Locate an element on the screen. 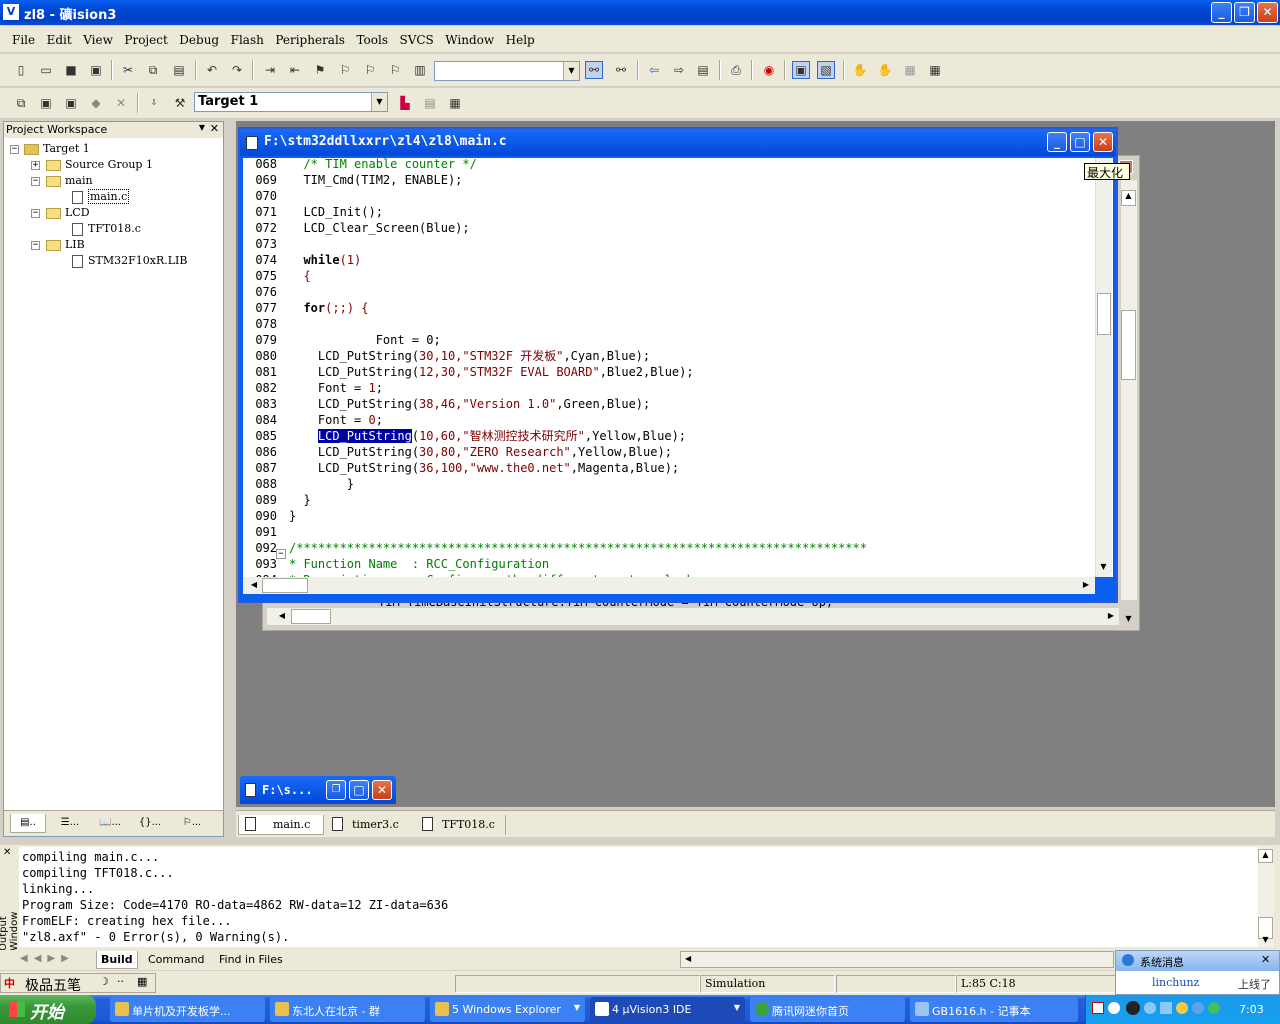 This screenshot has height=1024, width=1280. tab-command: Command is located at coordinates (176, 960).